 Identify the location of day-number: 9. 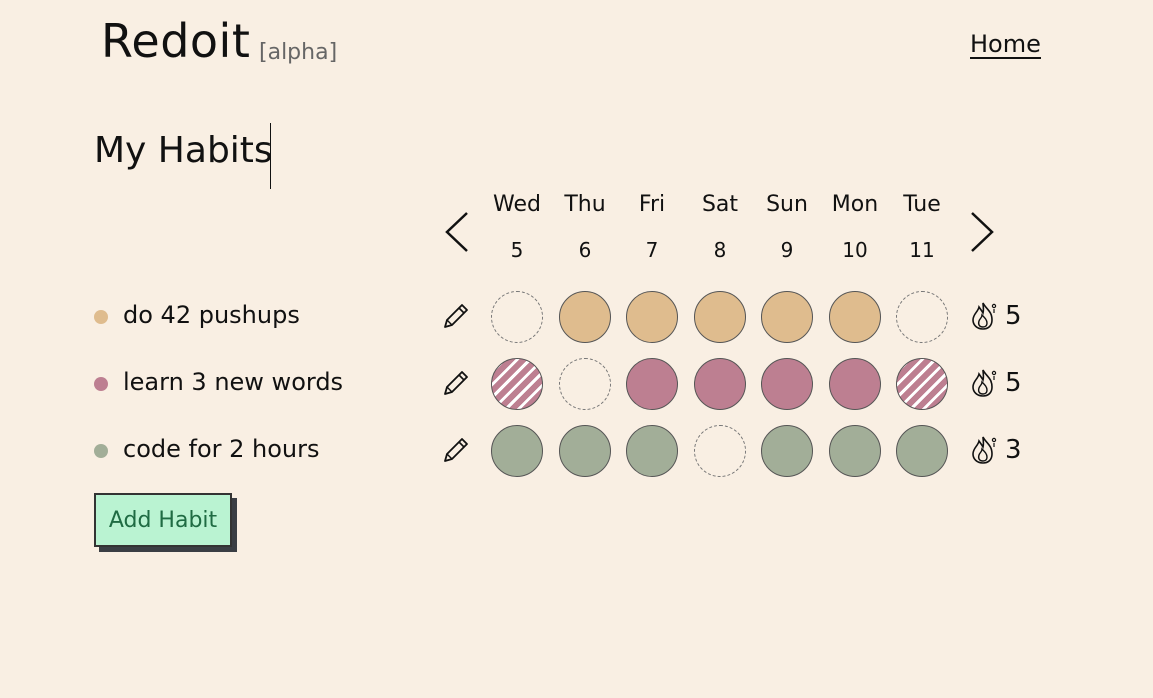
(787, 250).